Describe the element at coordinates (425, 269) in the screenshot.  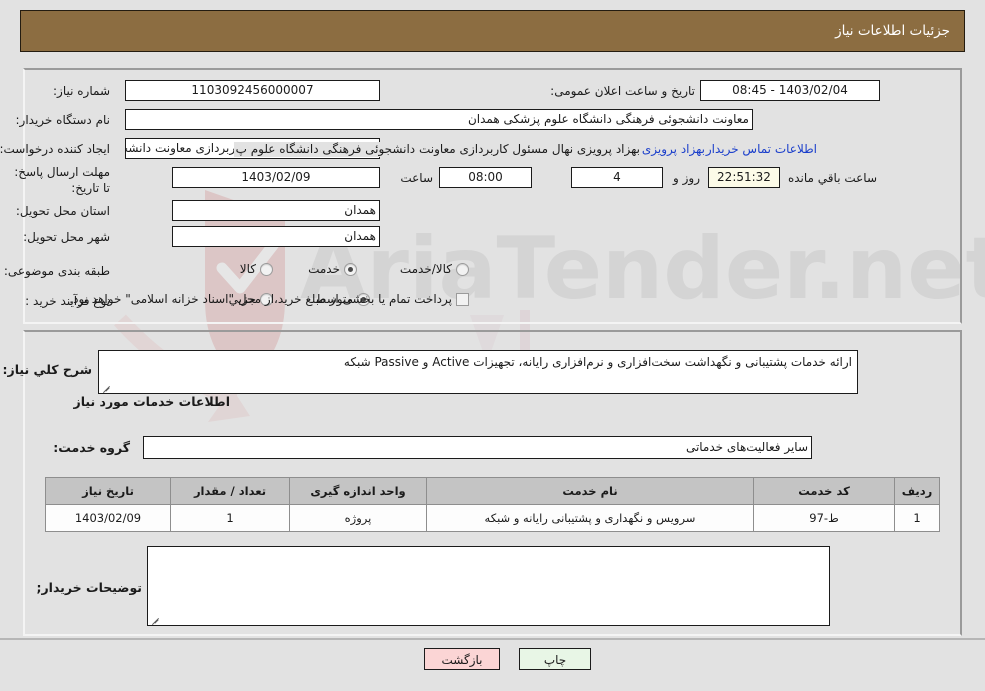
I see `category-option-goods-service-label: کالا/خدمت` at that location.